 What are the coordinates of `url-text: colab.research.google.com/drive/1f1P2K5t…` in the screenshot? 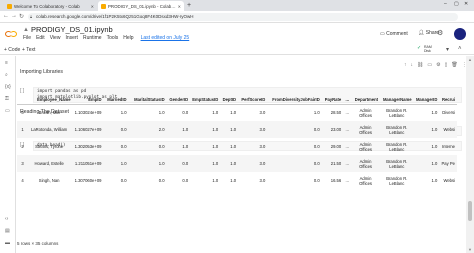 It's located at (115, 16).